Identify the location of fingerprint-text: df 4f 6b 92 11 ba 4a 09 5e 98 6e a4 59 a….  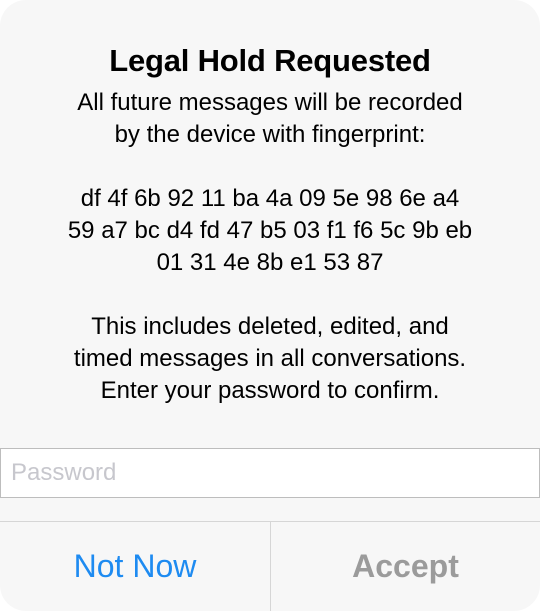
(270, 230).